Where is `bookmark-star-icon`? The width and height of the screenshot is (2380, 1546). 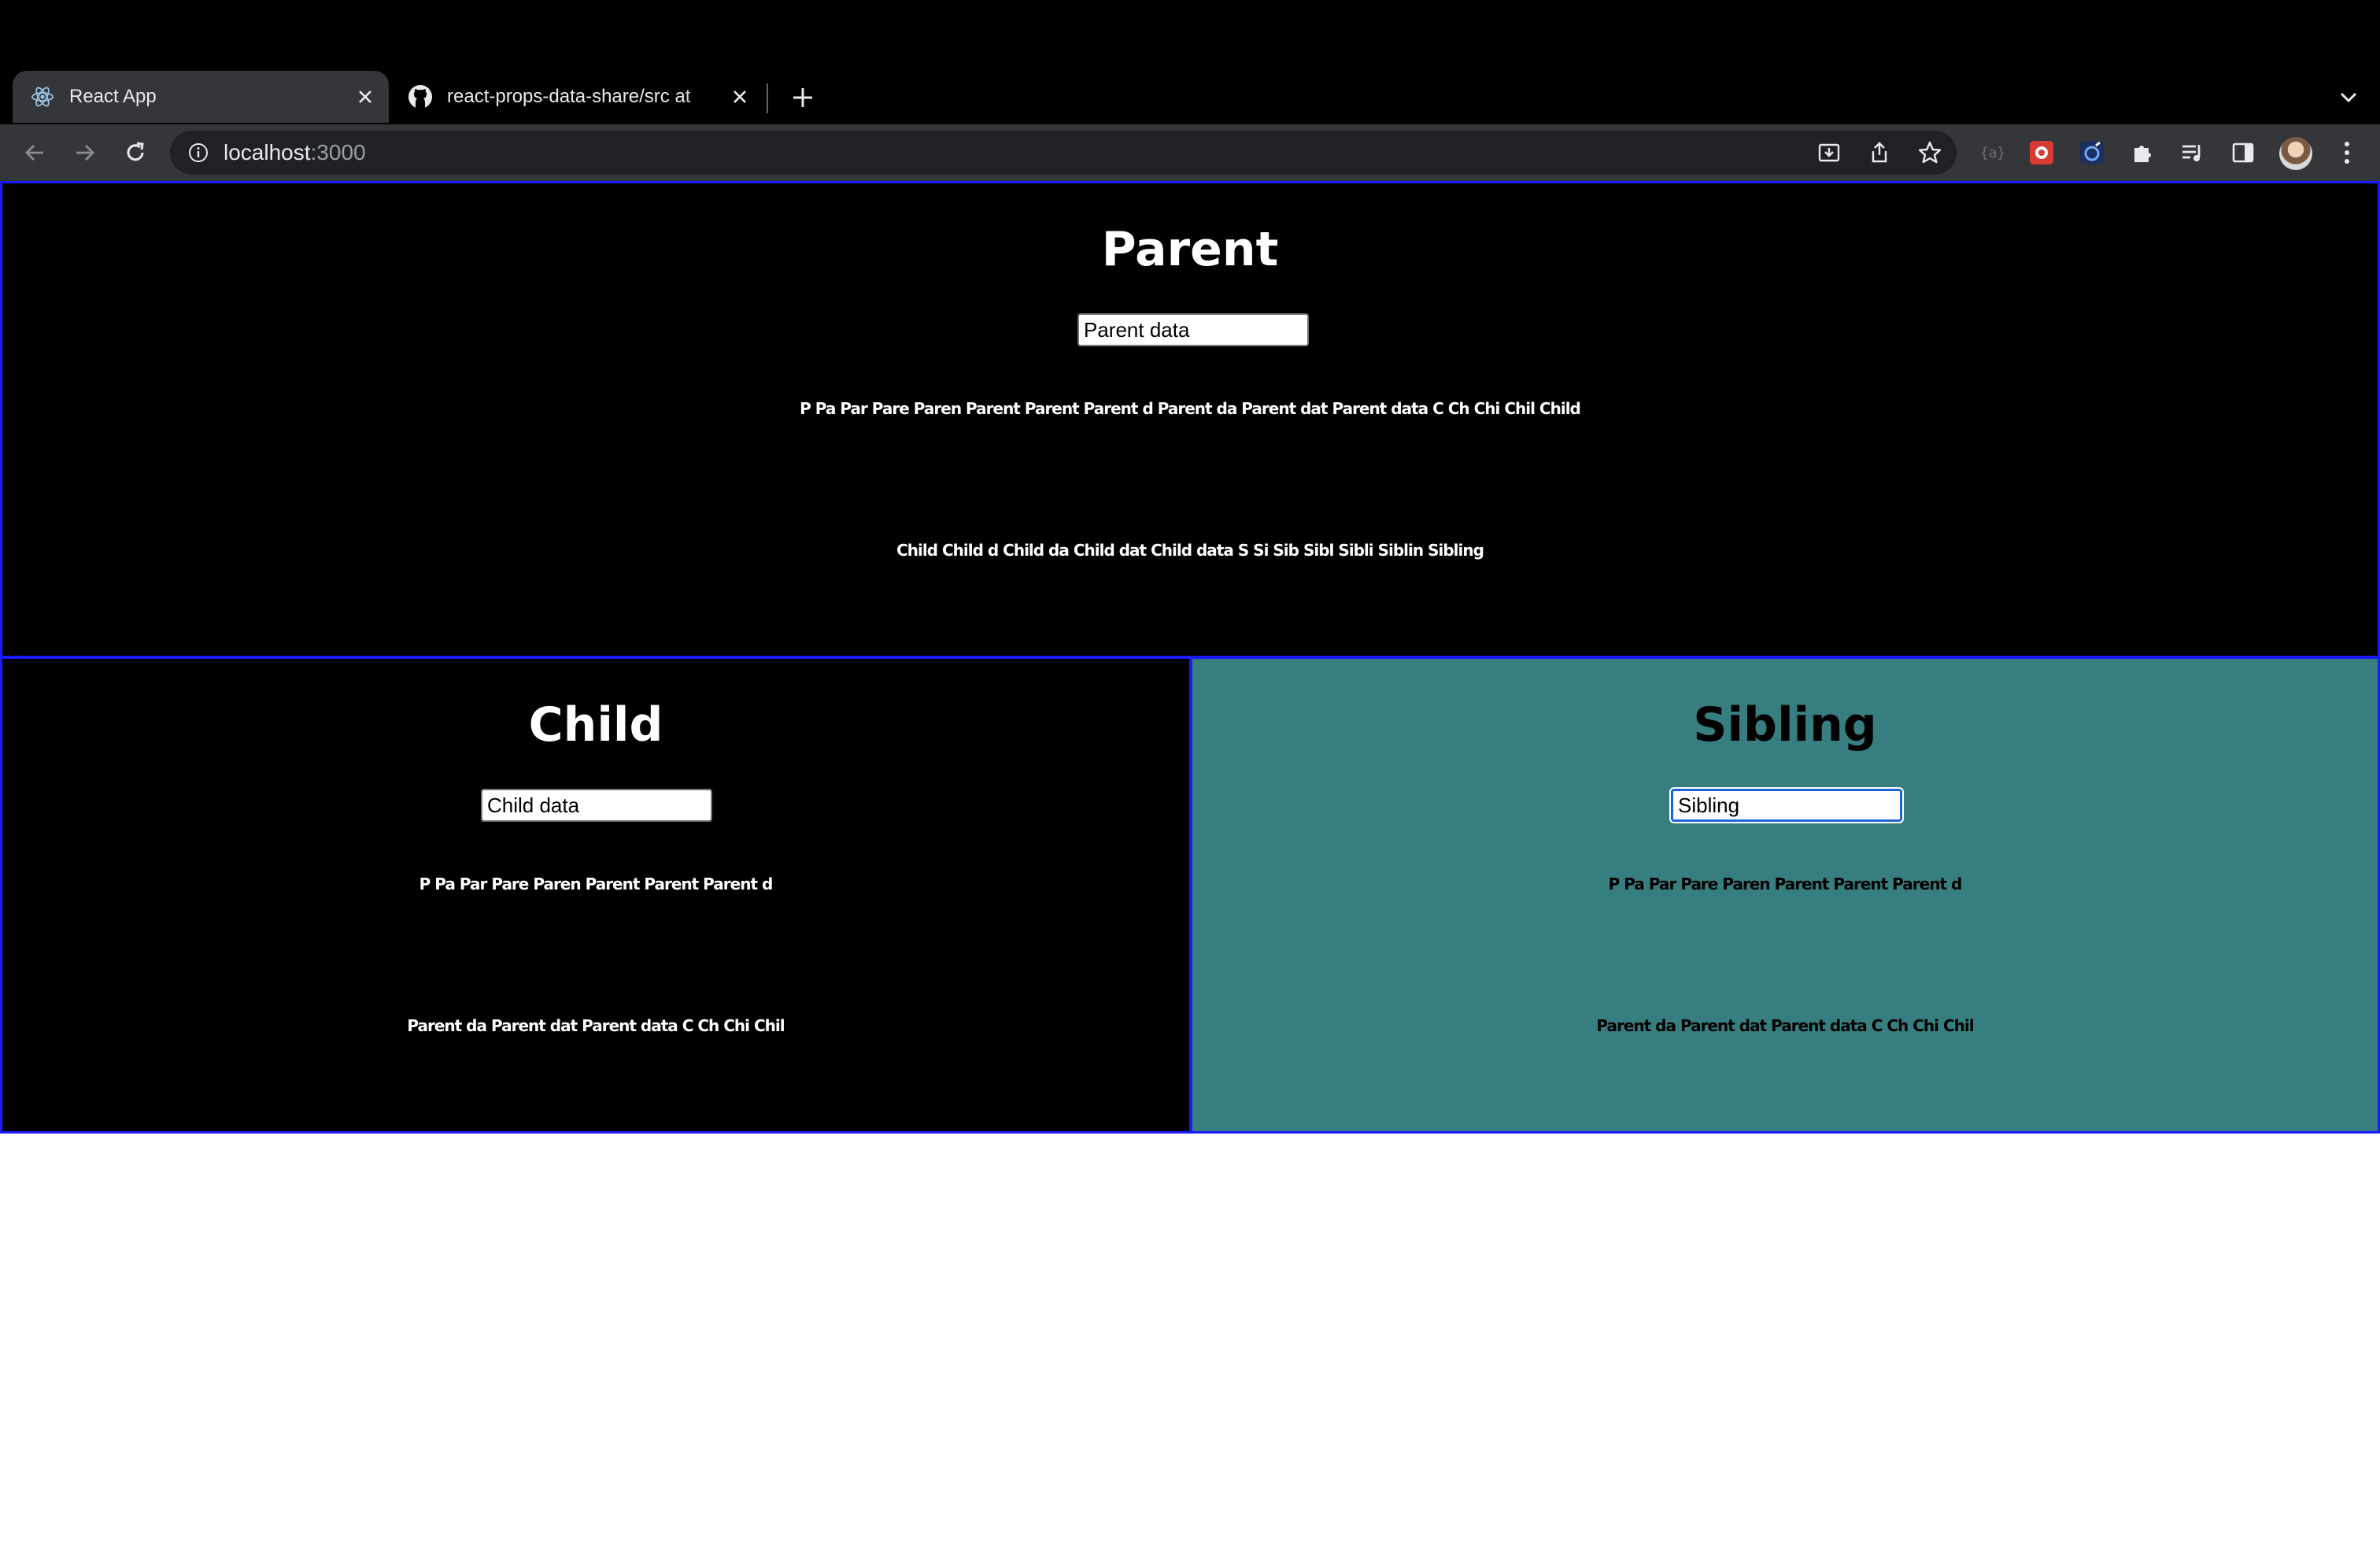 bookmark-star-icon is located at coordinates (1930, 153).